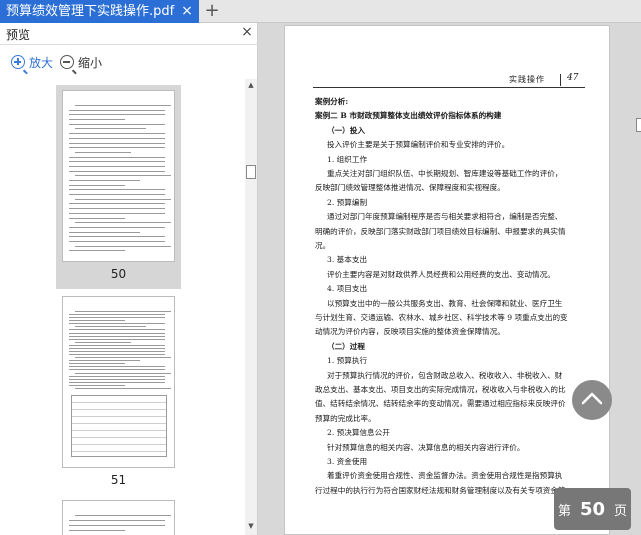 This screenshot has height=535, width=641. What do you see at coordinates (212, 11) in the screenshot?
I see `new-tab-plus-icon: +` at bounding box center [212, 11].